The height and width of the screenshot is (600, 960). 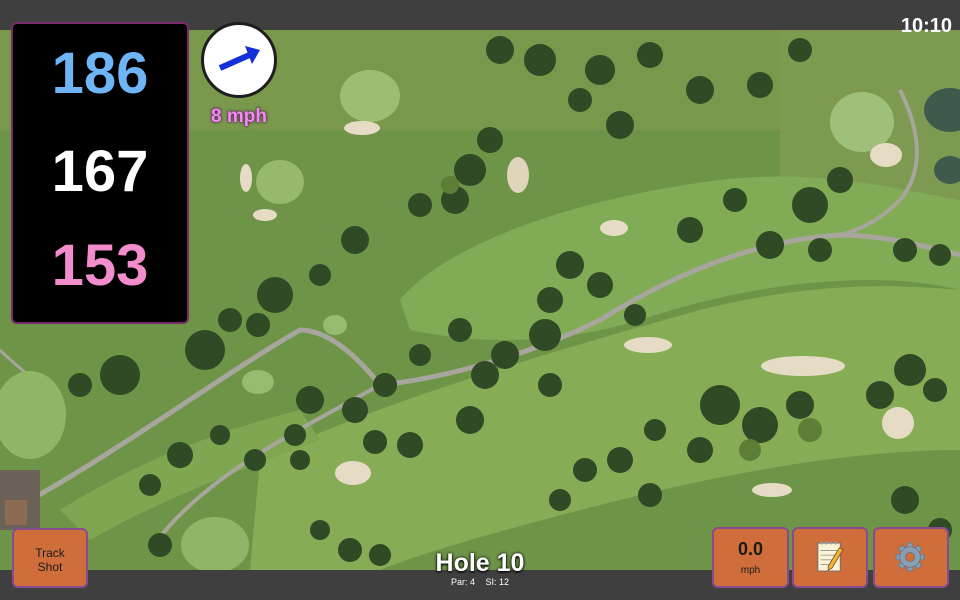 What do you see at coordinates (50, 567) in the screenshot?
I see `track-shot-label-line-2: Shot` at bounding box center [50, 567].